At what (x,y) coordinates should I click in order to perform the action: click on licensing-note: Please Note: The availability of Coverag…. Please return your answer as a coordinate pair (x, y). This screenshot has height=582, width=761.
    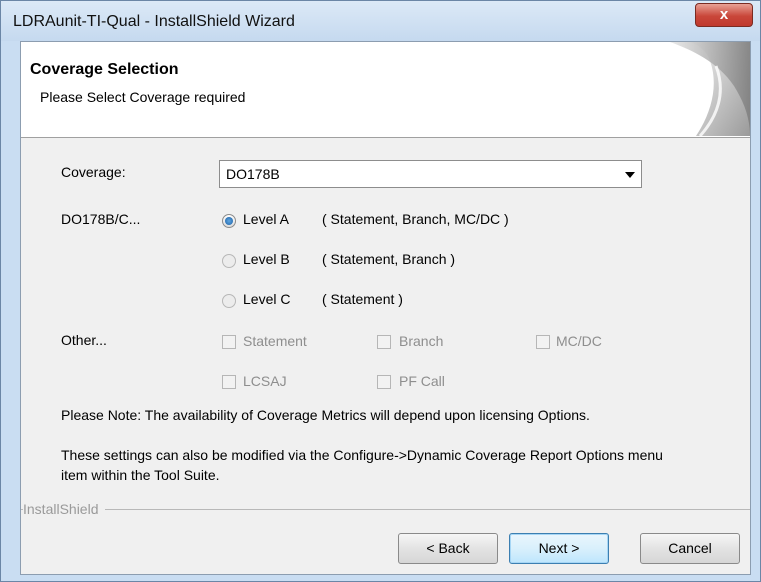
    Looking at the image, I should click on (325, 415).